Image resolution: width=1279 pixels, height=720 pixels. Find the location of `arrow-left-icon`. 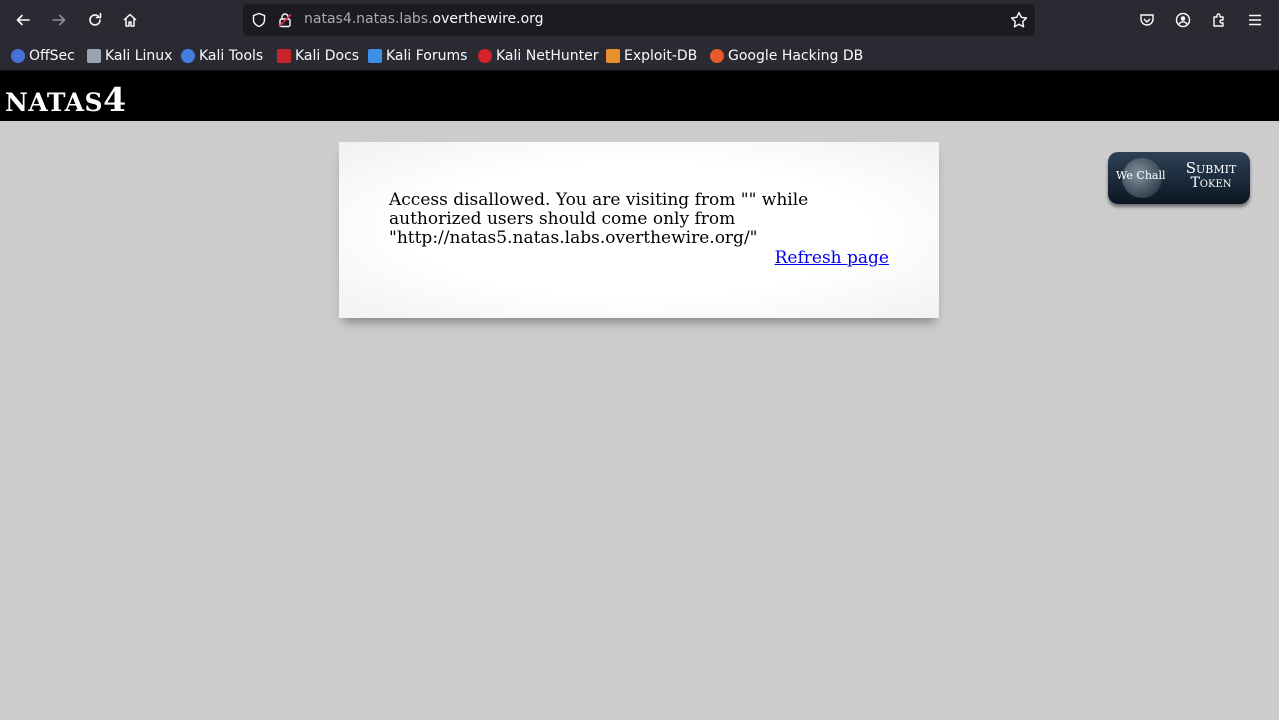

arrow-left-icon is located at coordinates (23, 20).